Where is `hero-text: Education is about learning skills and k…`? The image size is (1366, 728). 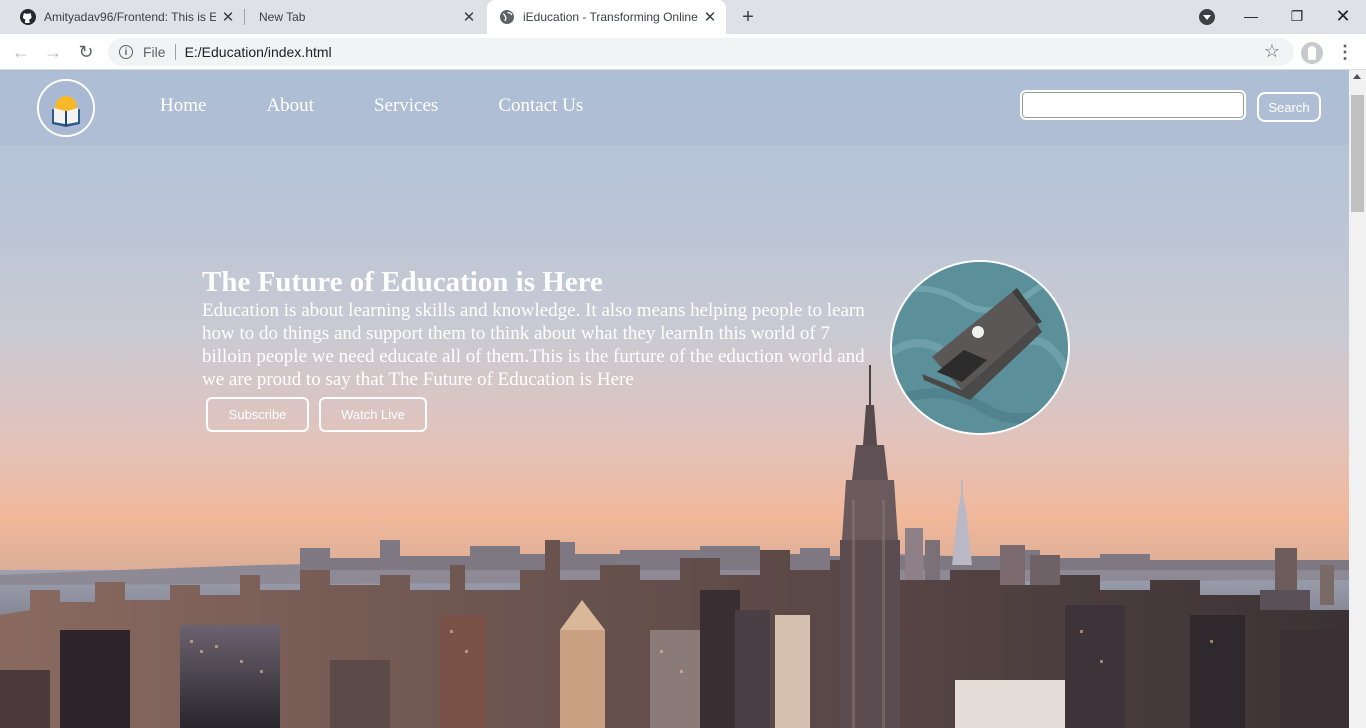 hero-text: Education is about learning skills and k… is located at coordinates (533, 345).